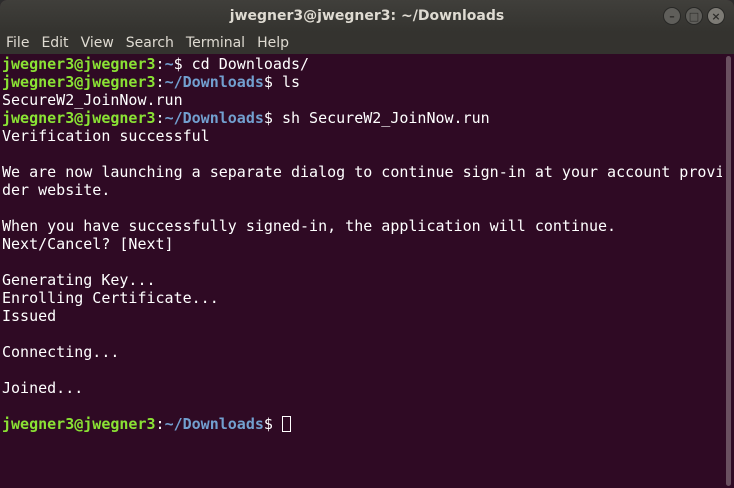  What do you see at coordinates (150, 43) in the screenshot?
I see `menu-search: Search` at bounding box center [150, 43].